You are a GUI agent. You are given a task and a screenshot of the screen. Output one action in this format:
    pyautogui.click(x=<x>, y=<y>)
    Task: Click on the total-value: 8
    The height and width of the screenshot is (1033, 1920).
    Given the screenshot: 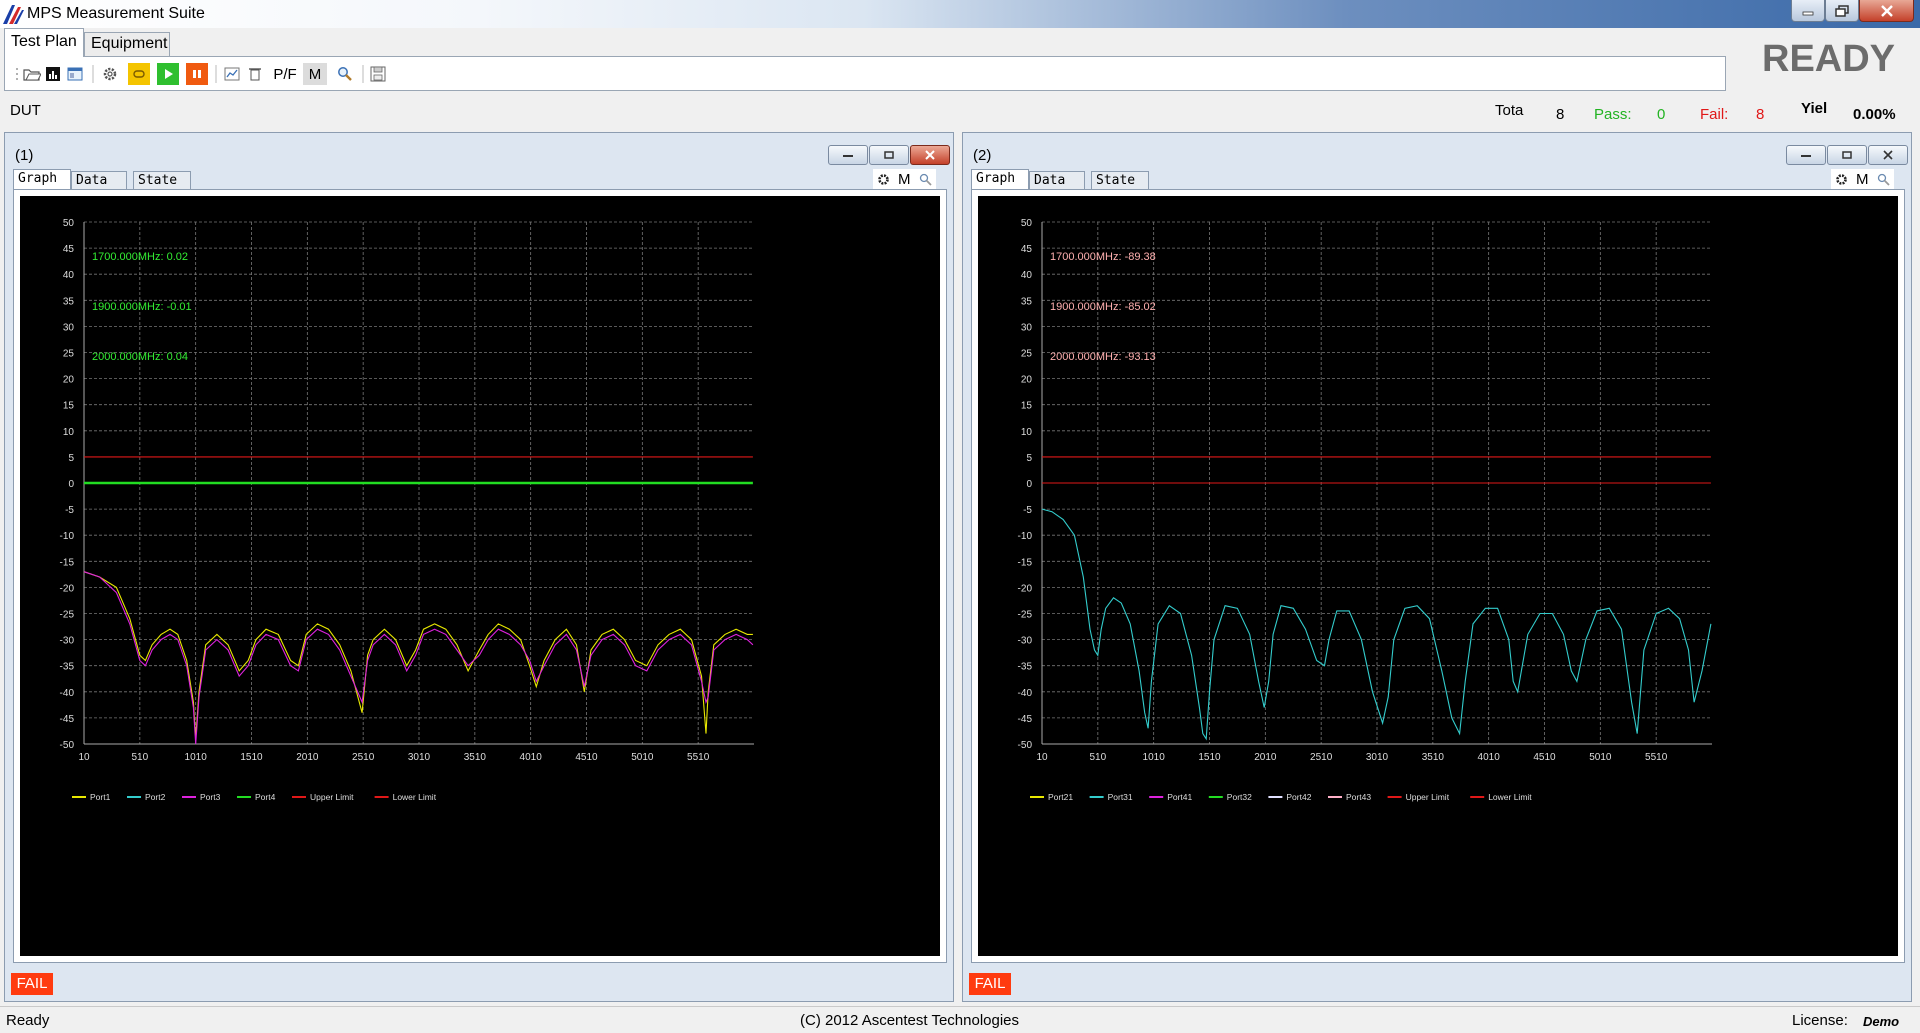 What is the action you would take?
    pyautogui.click(x=1560, y=114)
    